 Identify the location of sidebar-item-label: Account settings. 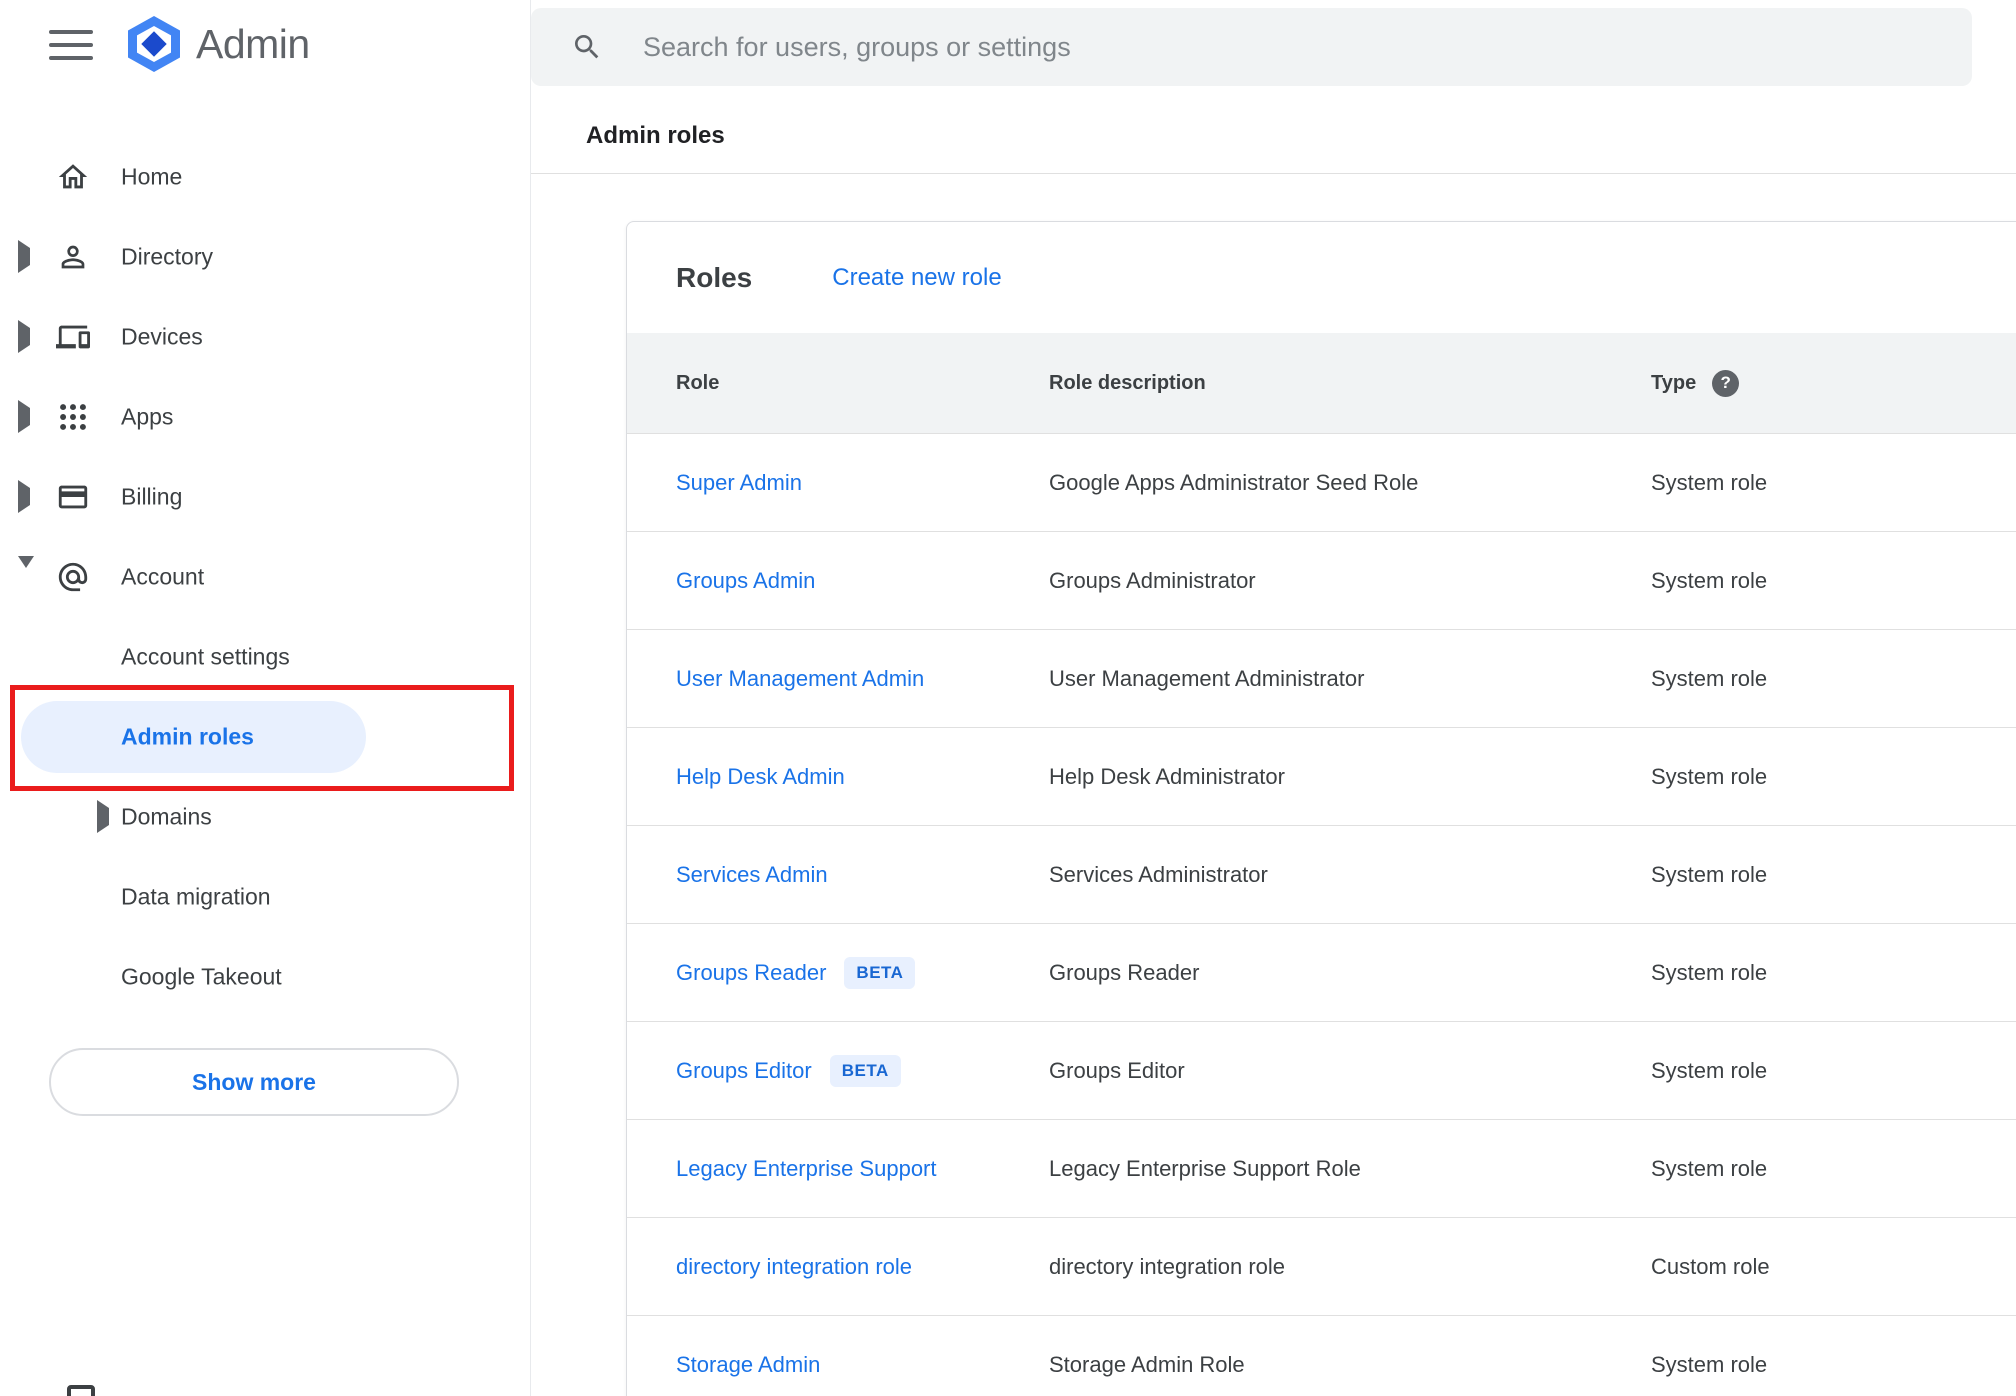
(205, 656).